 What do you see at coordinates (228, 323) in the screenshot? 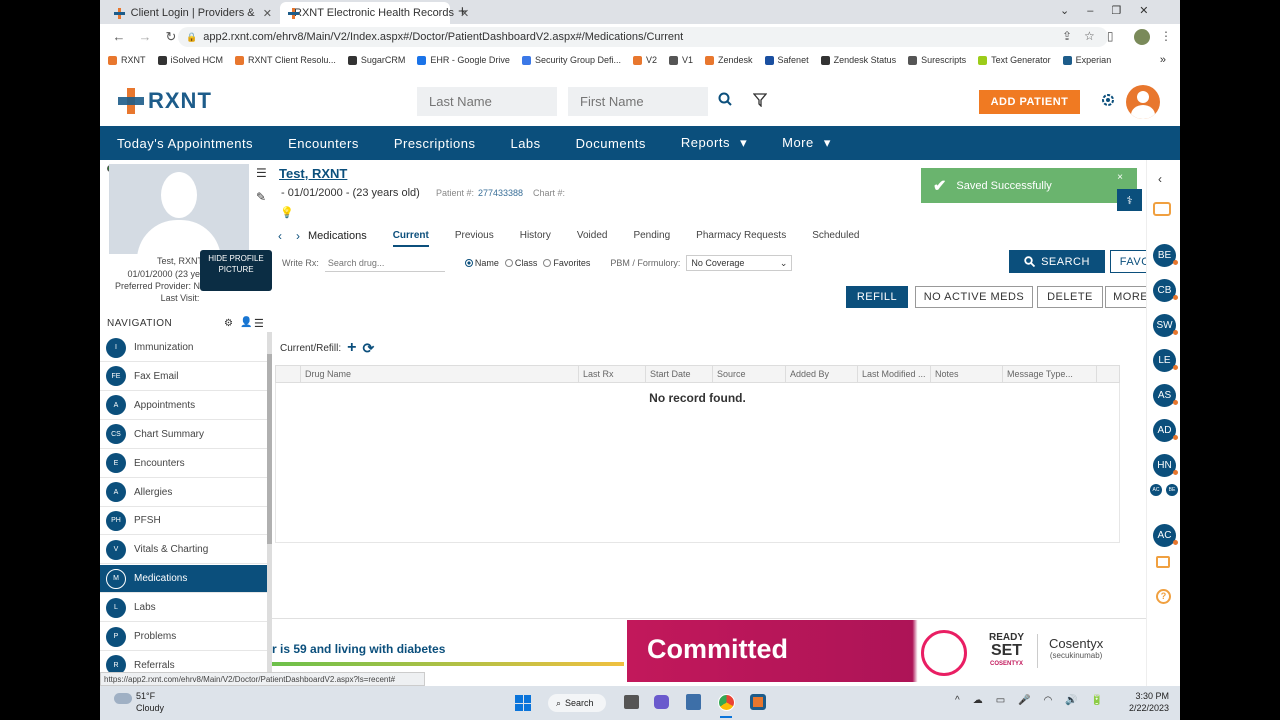
I see `settings-icon: ⚙` at bounding box center [228, 323].